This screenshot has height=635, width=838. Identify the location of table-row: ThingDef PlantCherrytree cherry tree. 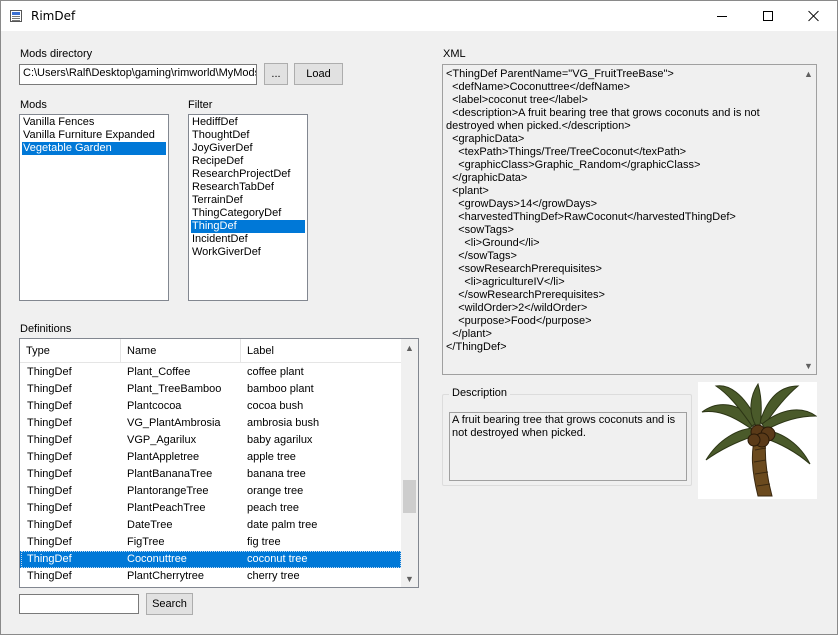
(210, 576).